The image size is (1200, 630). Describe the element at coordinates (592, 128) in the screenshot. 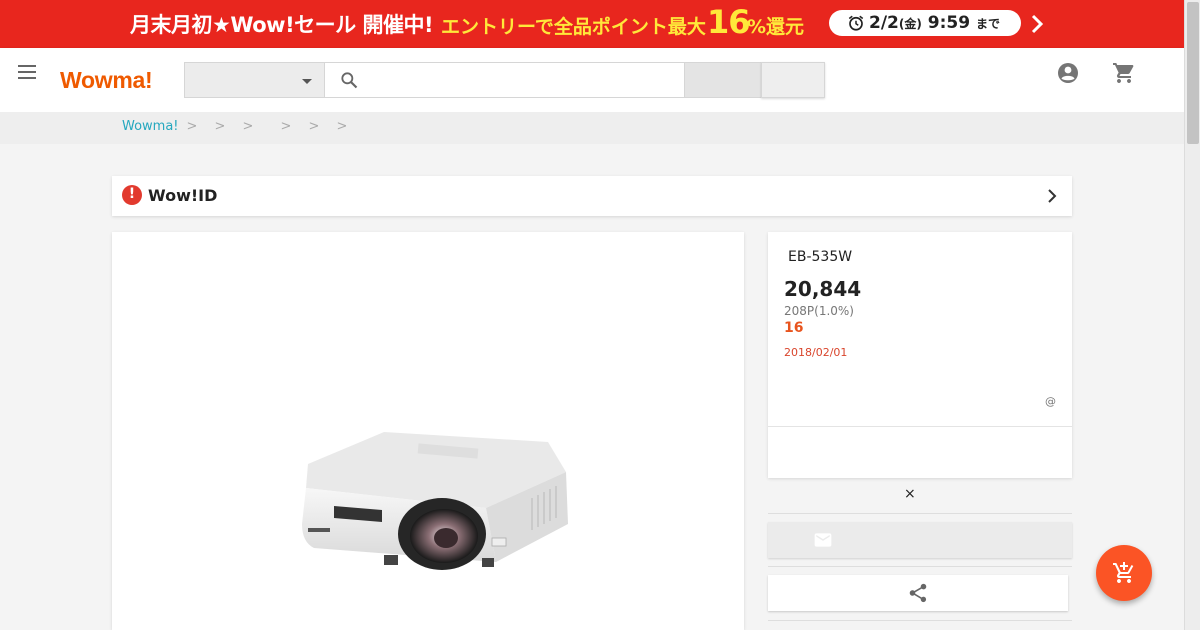

I see `breadcrumb: Wowma! > > > > > >` at that location.